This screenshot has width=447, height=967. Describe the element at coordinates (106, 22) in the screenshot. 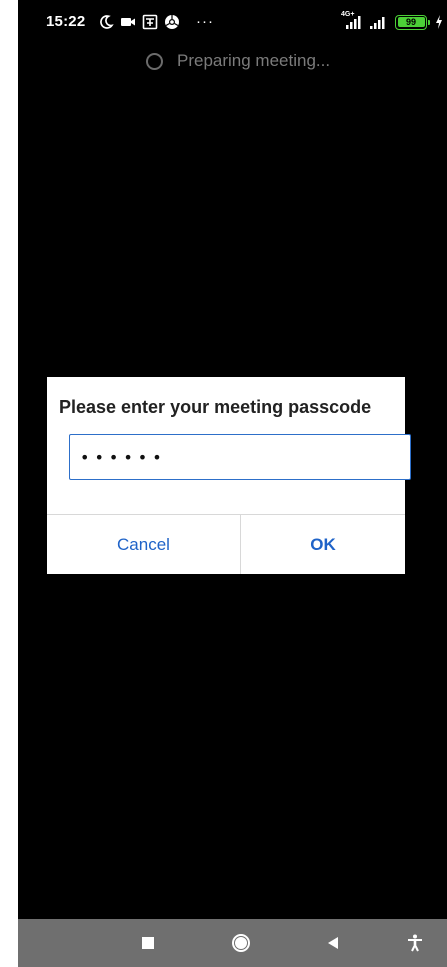

I see `moon-icon` at that location.